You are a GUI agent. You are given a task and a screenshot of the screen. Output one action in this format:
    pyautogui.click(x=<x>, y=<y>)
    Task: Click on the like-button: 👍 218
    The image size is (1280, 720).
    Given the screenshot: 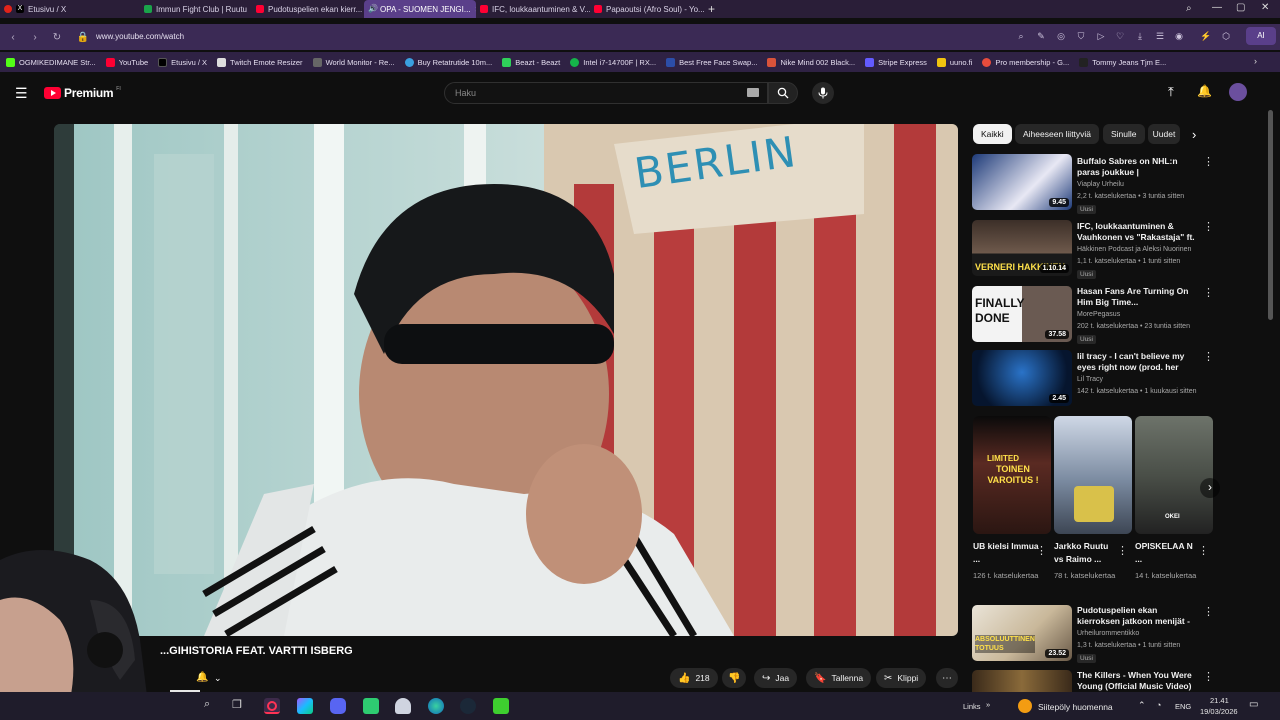 What is the action you would take?
    pyautogui.click(x=694, y=678)
    